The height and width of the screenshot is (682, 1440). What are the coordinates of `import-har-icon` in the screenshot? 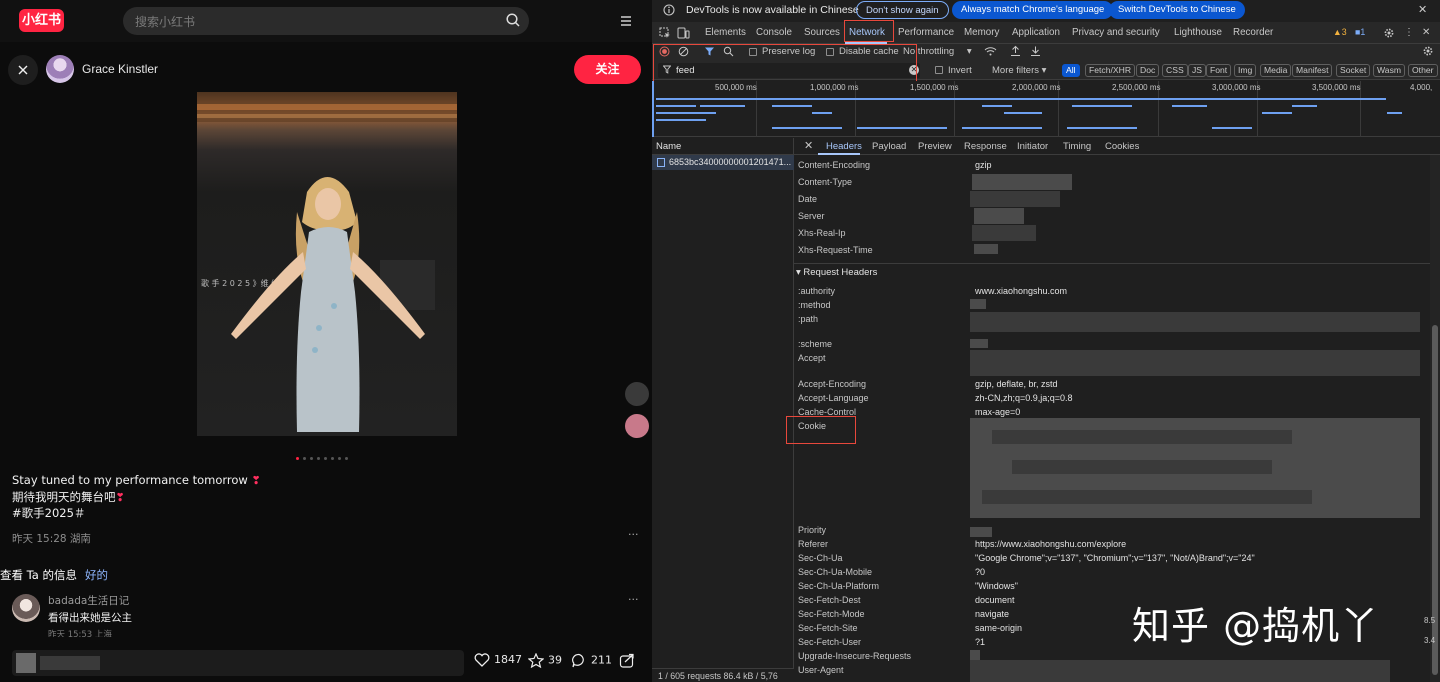 It's located at (1015, 52).